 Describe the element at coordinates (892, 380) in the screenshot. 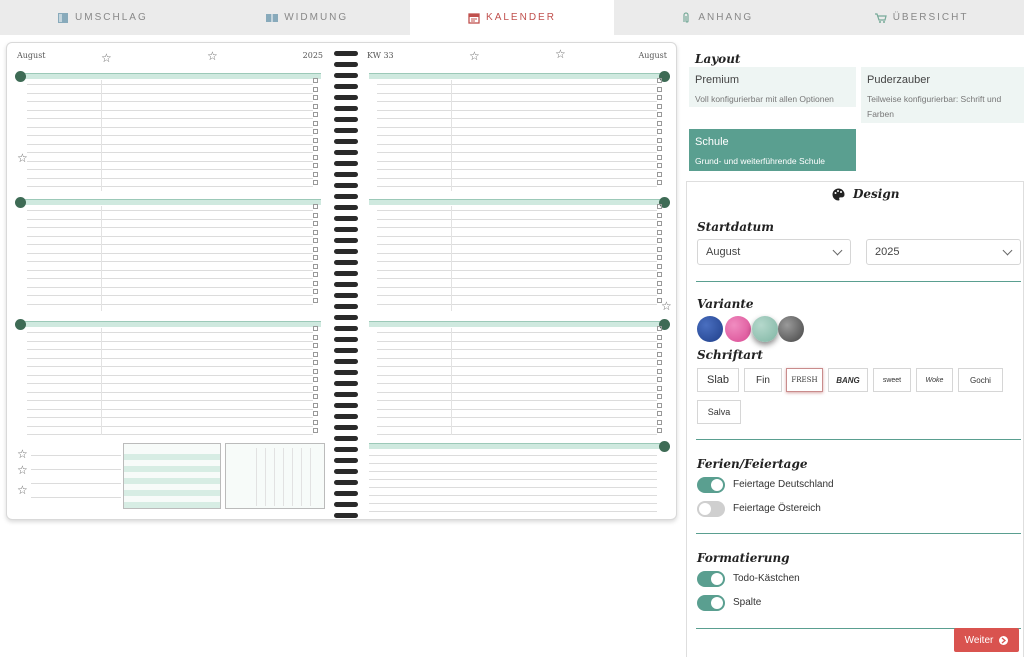

I see `font-option-sweet: sweet` at that location.